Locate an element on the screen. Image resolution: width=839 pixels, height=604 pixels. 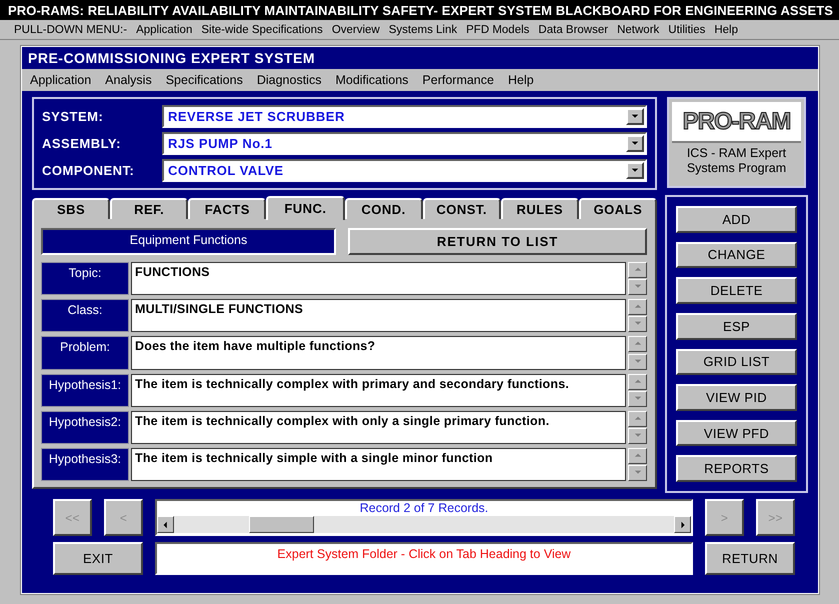
tab: CONST. is located at coordinates (461, 208).